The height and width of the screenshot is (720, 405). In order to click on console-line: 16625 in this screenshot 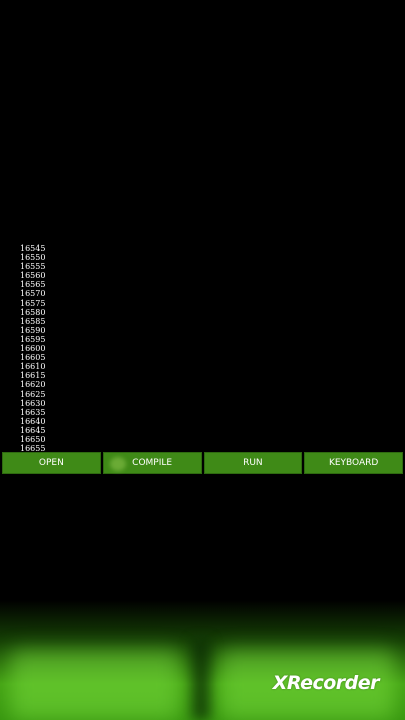, I will do `click(33, 394)`.